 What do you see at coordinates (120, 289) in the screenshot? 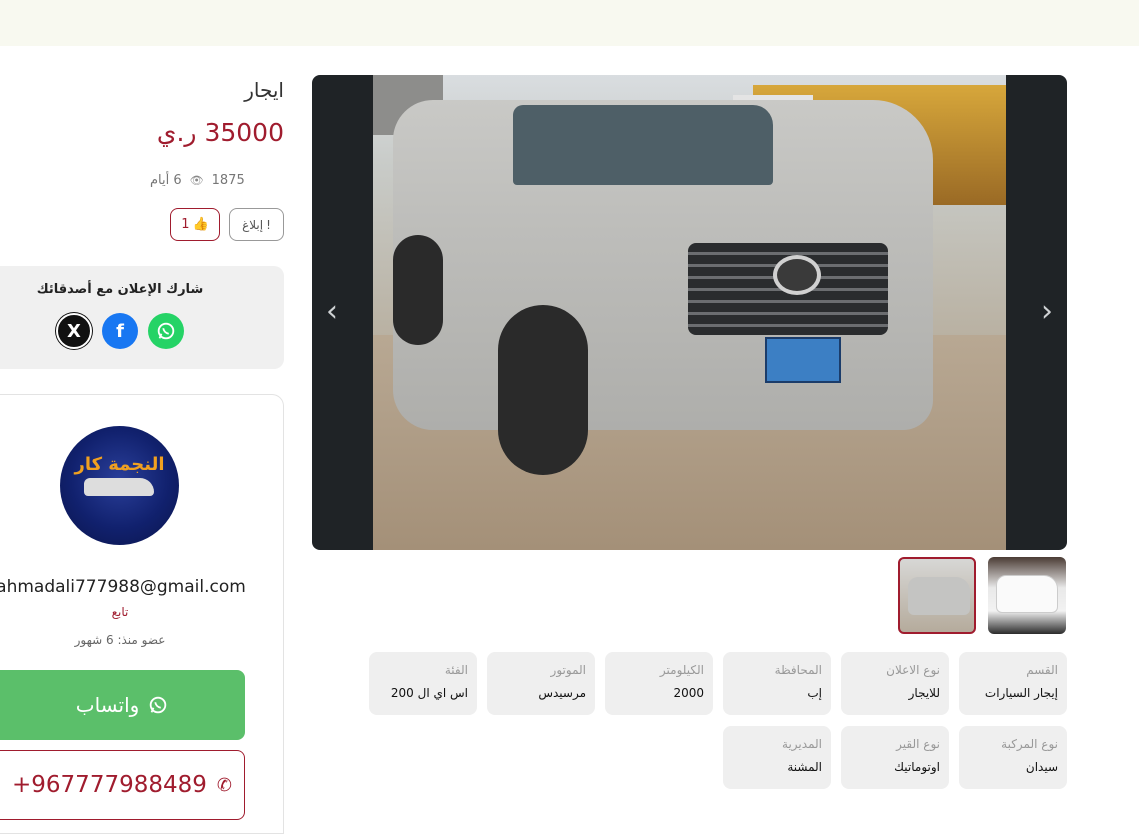
I see `share-title: شارك الإعلان مع أصدقائك` at bounding box center [120, 289].